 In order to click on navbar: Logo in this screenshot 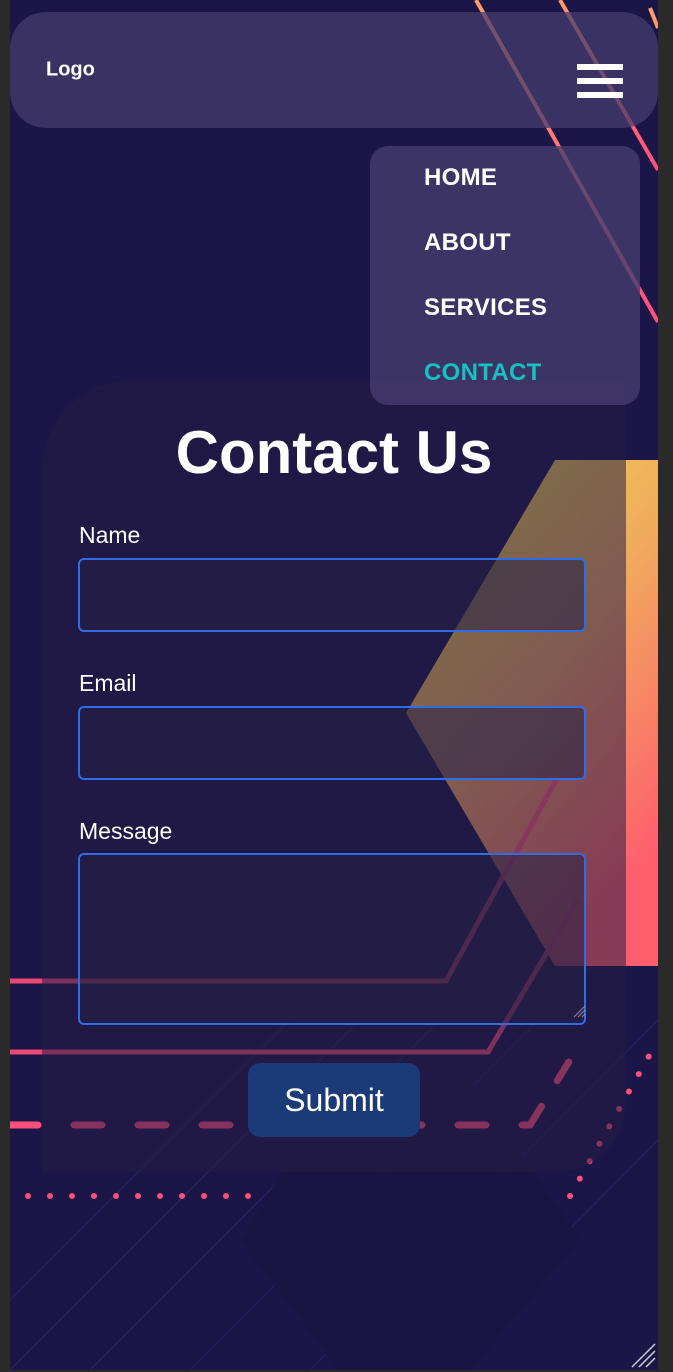, I will do `click(334, 70)`.